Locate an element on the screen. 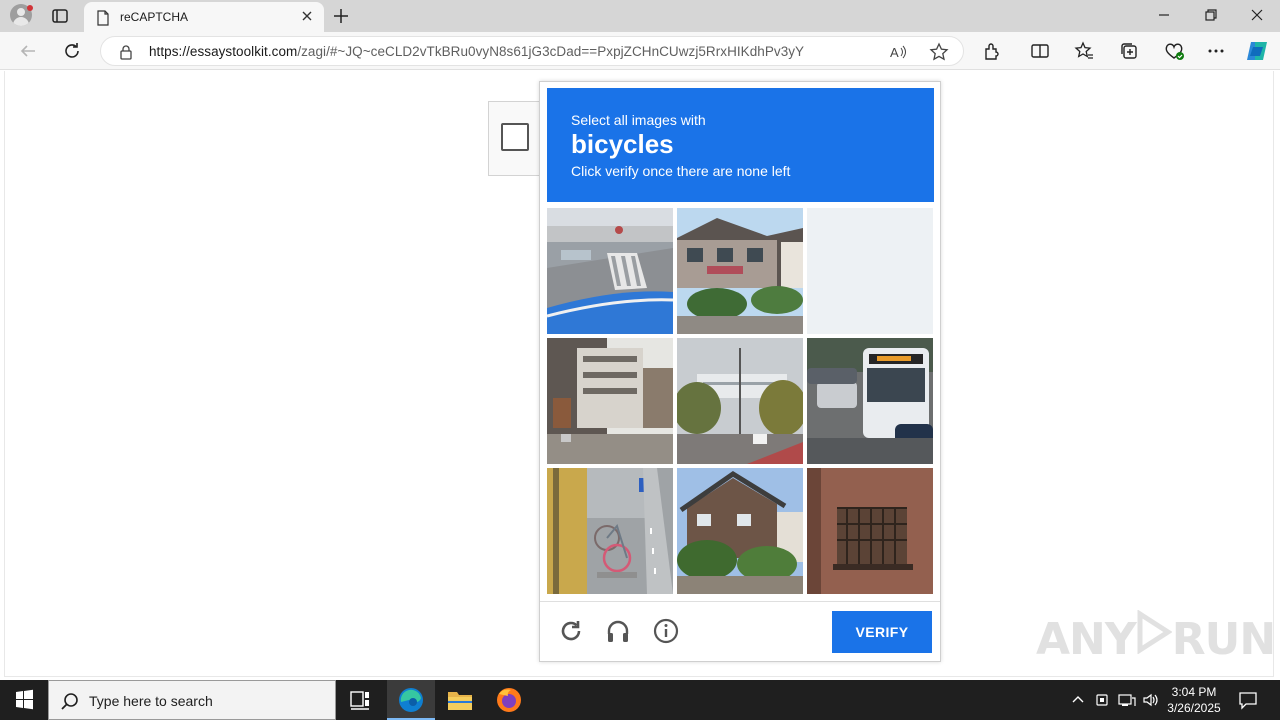  copilot-icon is located at coordinates (1257, 53).